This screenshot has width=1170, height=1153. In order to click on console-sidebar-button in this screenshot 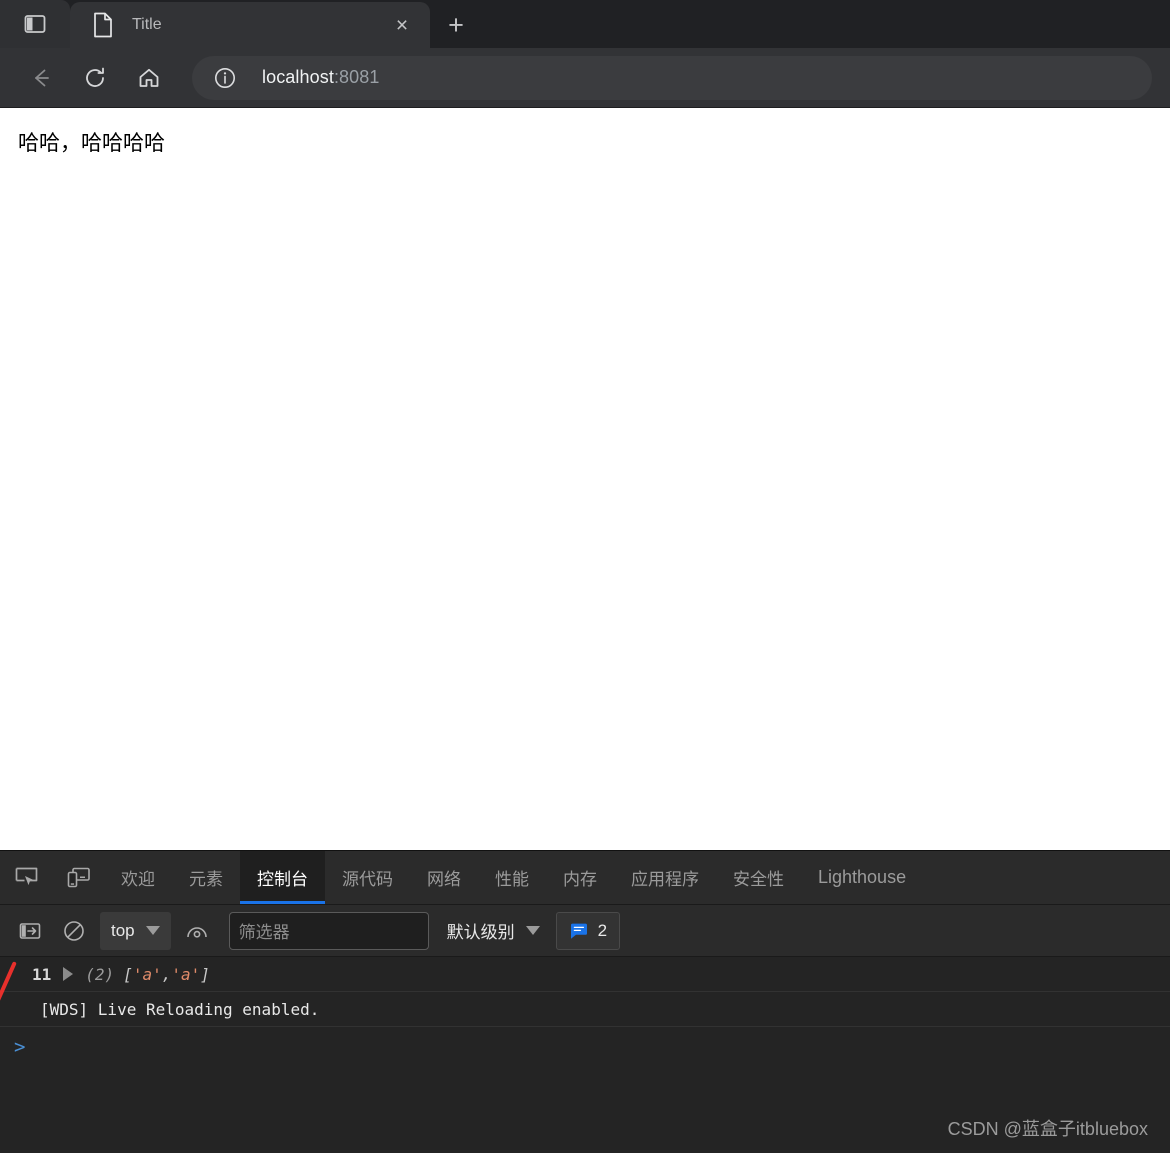, I will do `click(30, 931)`.